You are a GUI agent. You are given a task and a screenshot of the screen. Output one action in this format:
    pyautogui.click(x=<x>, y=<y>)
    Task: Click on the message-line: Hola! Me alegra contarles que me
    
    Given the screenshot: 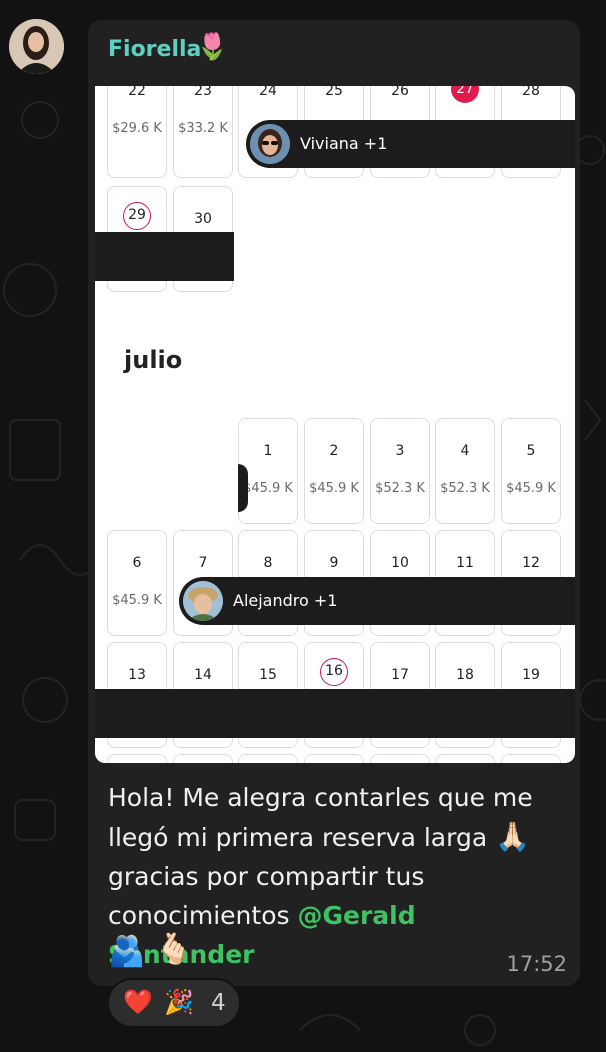 What is the action you would take?
    pyautogui.click(x=320, y=797)
    